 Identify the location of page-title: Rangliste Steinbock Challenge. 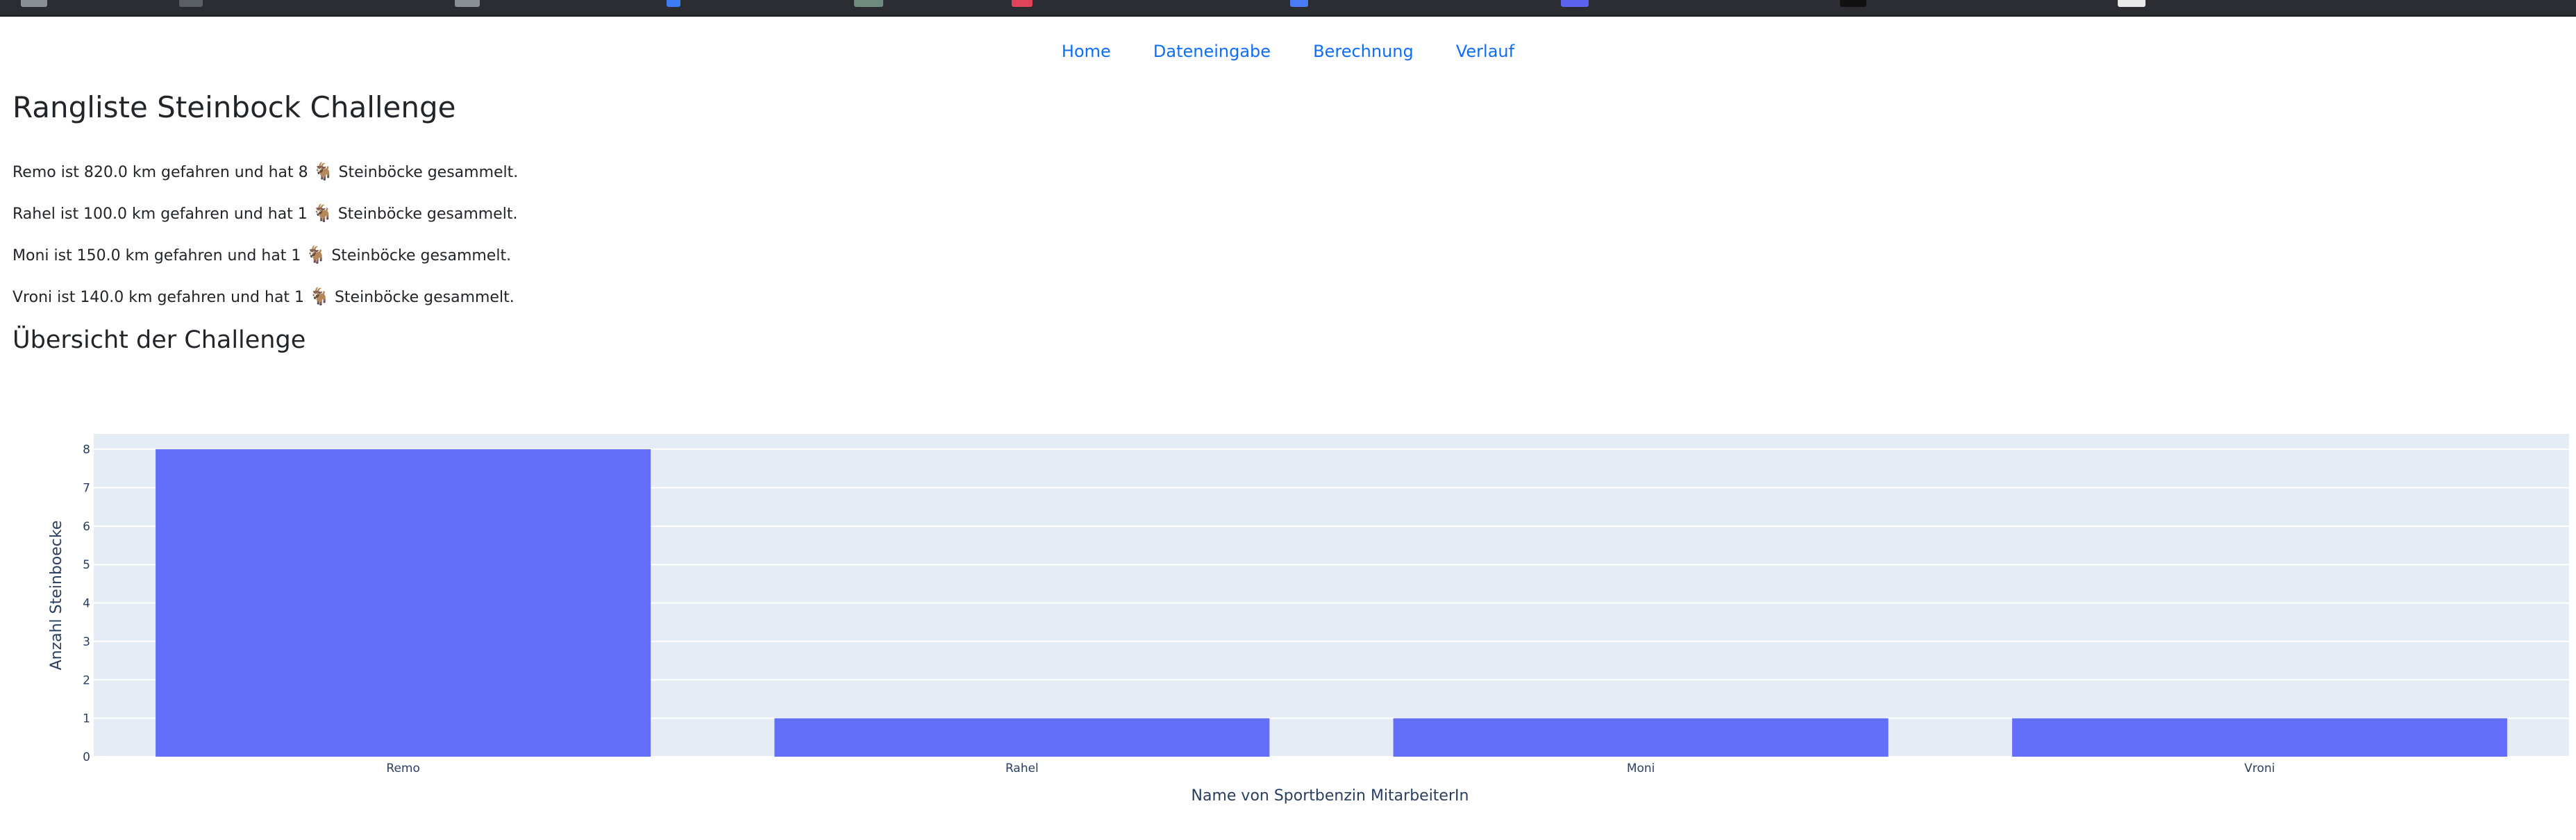
(234, 107).